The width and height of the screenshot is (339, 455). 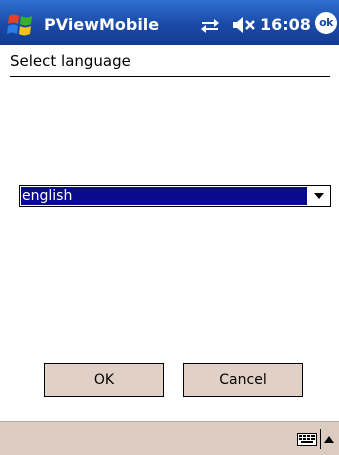 What do you see at coordinates (170, 76) in the screenshot?
I see `header-divider` at bounding box center [170, 76].